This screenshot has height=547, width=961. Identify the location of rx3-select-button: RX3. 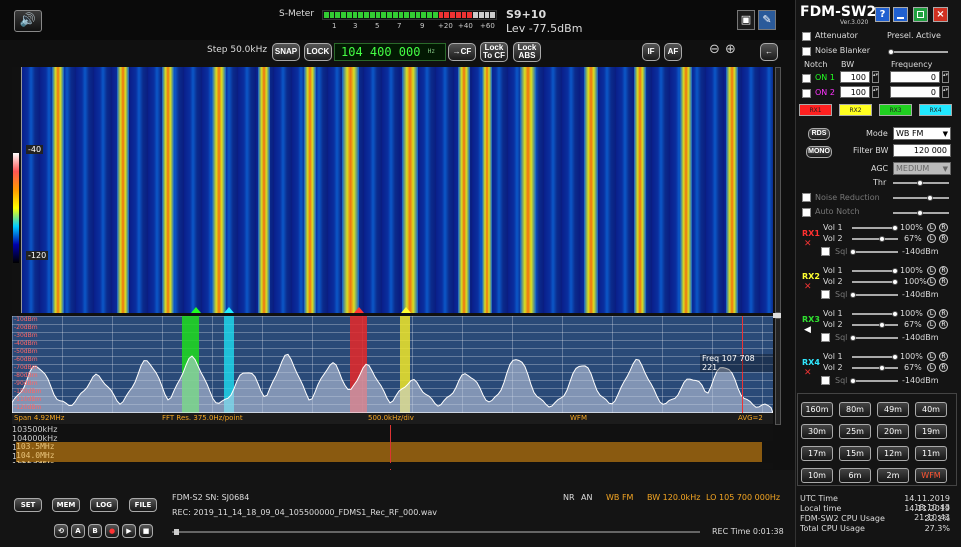
(895, 110).